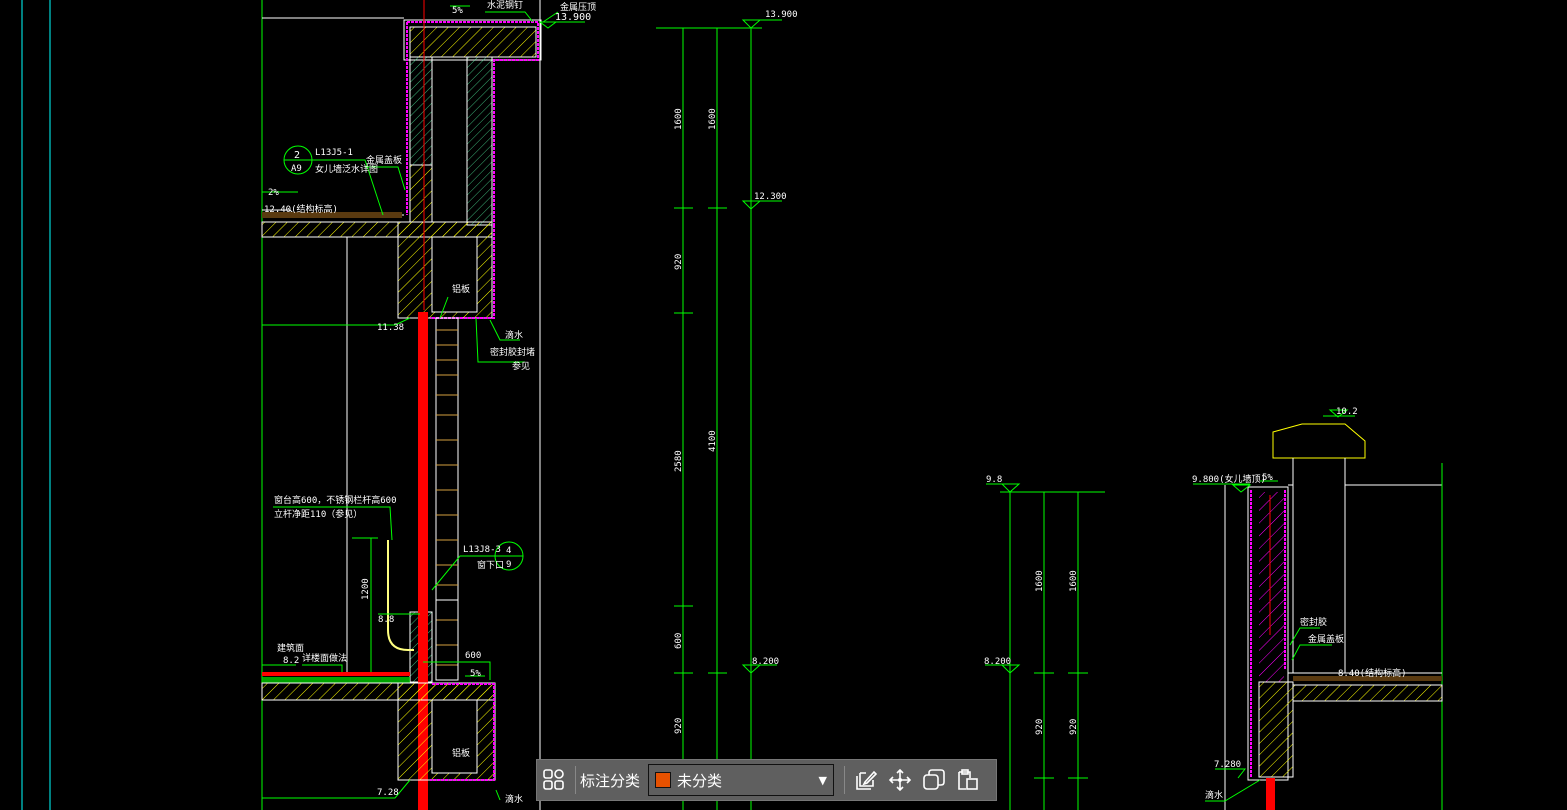  I want to click on category-label: 标注分类, so click(610, 780).